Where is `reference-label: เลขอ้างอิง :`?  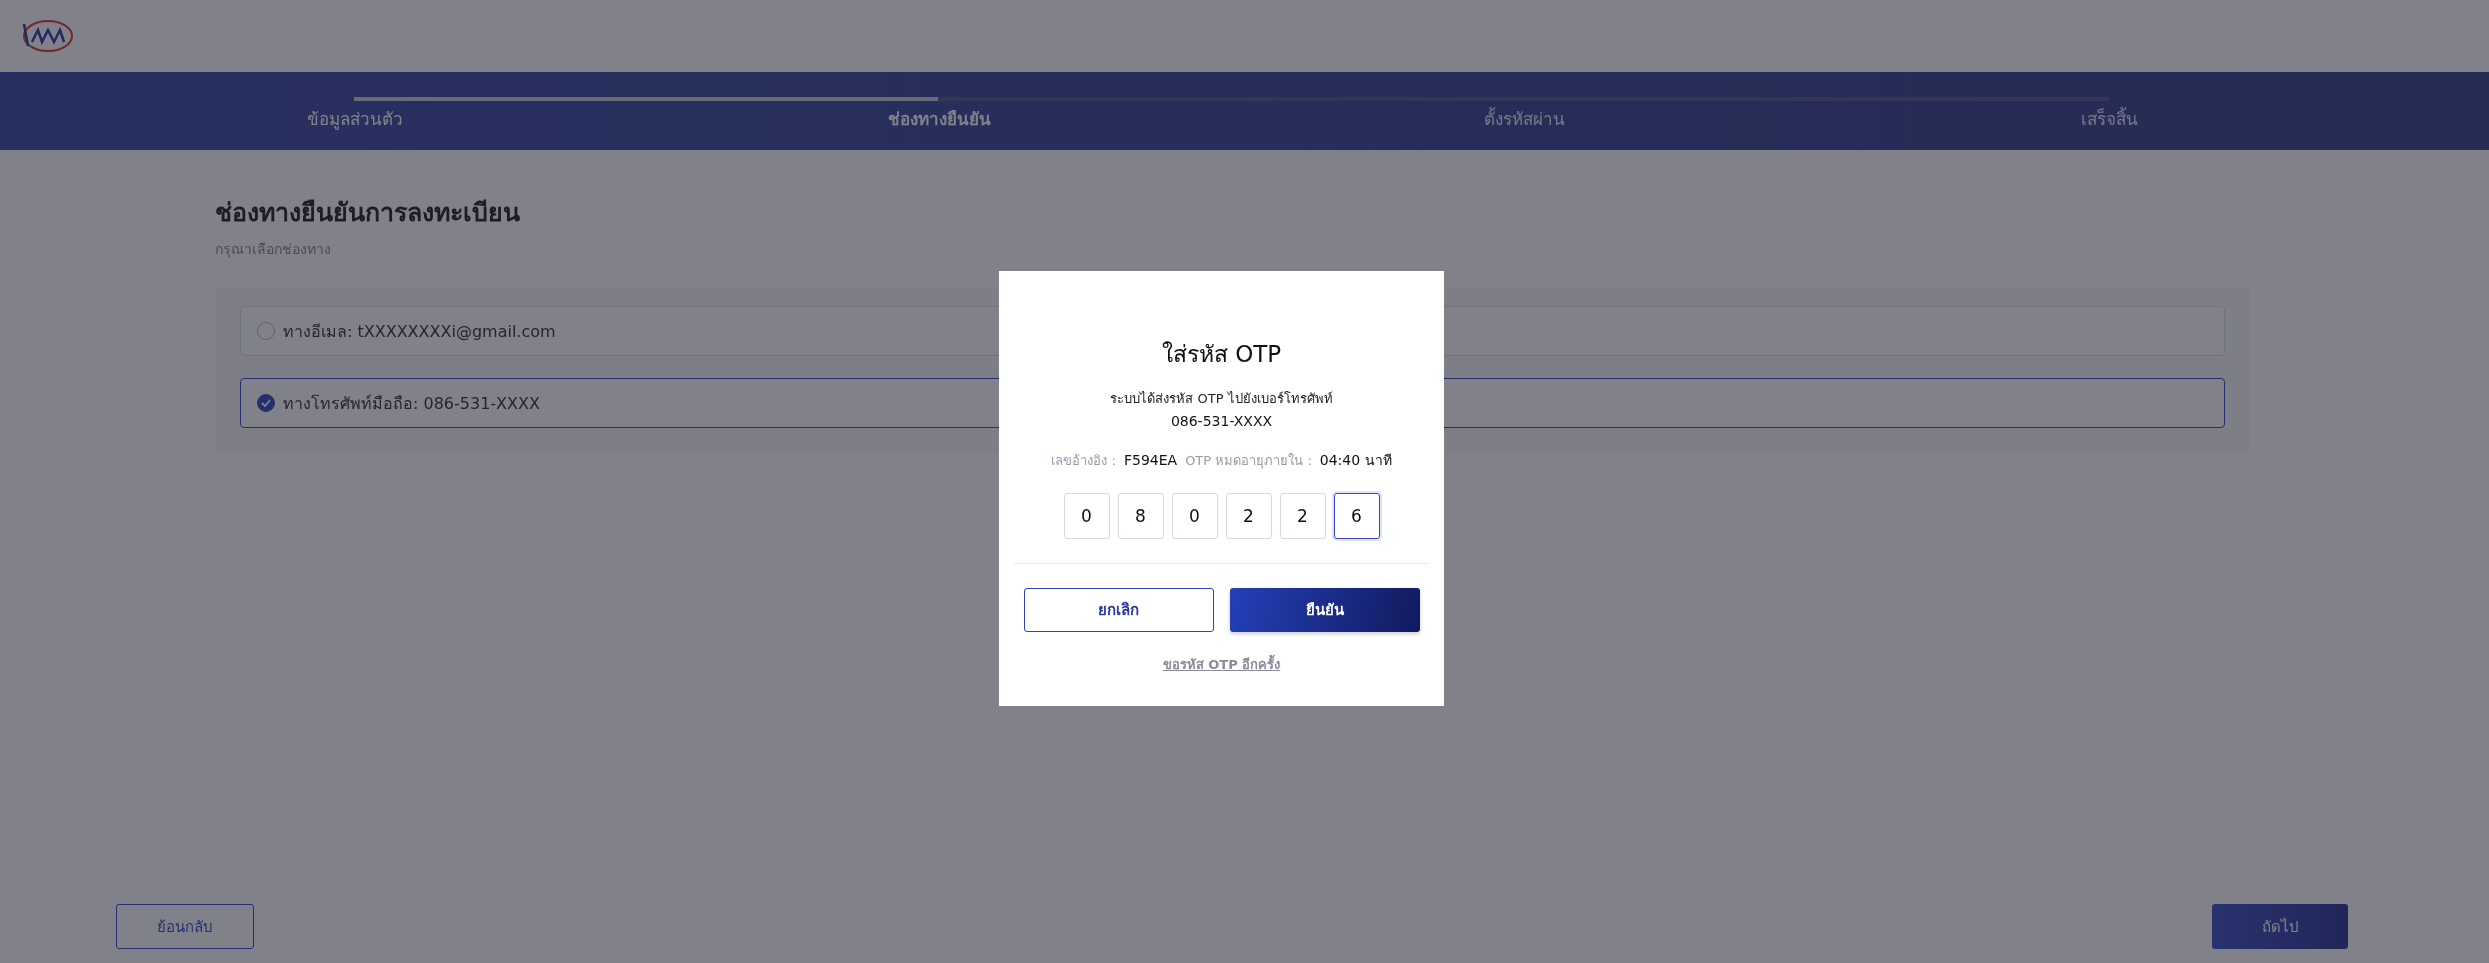 reference-label: เลขอ้างอิง : is located at coordinates (1083, 461).